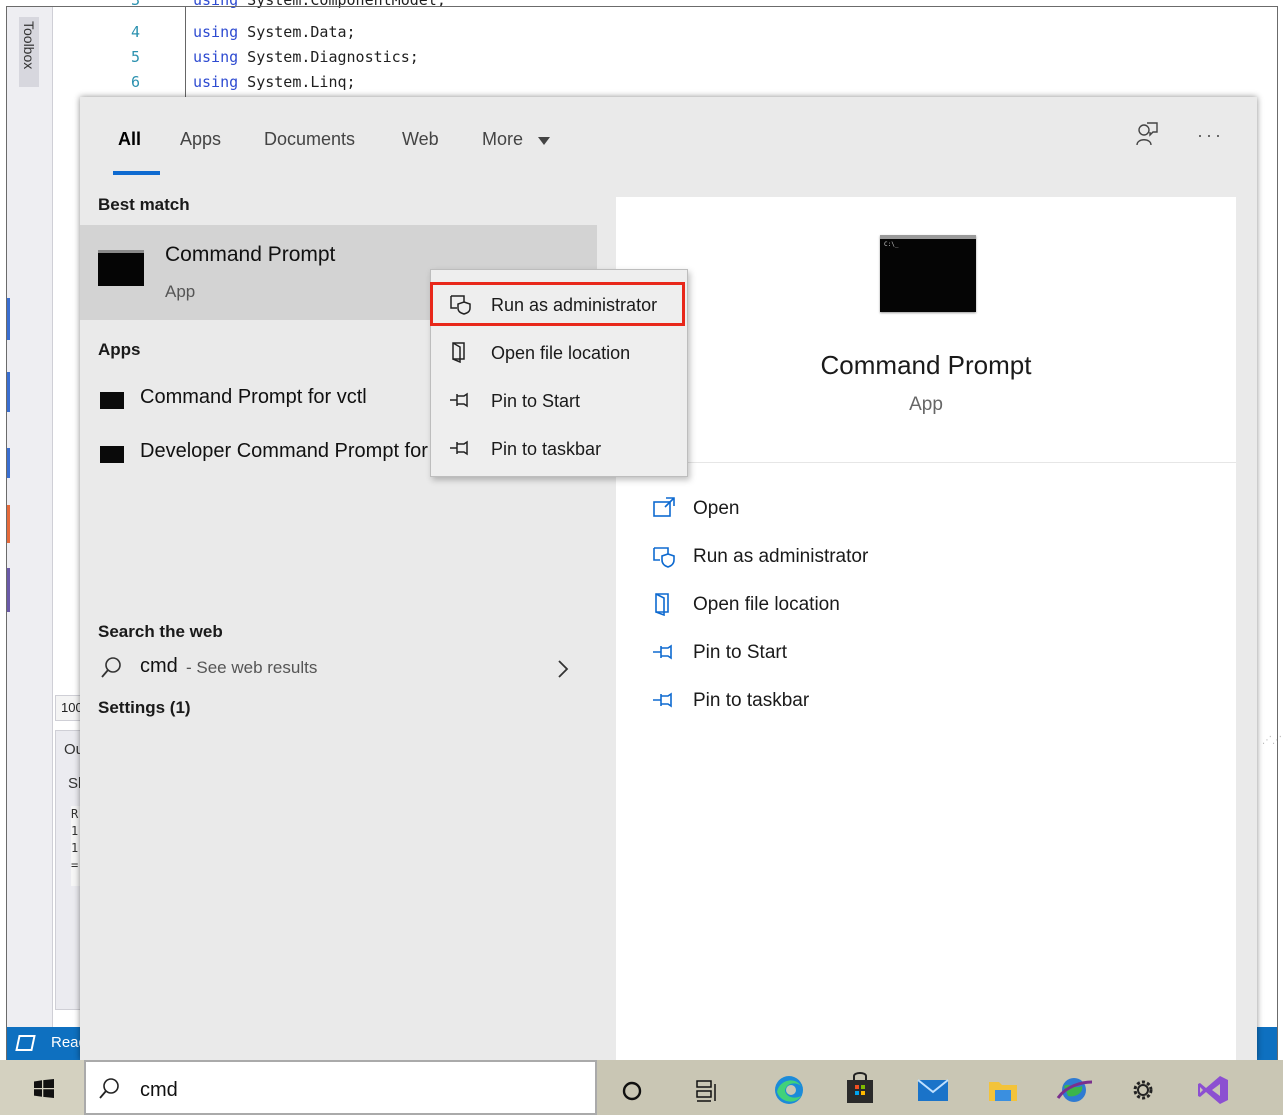 The width and height of the screenshot is (1283, 1115). I want to click on more-options-icon: ···, so click(1210, 135).